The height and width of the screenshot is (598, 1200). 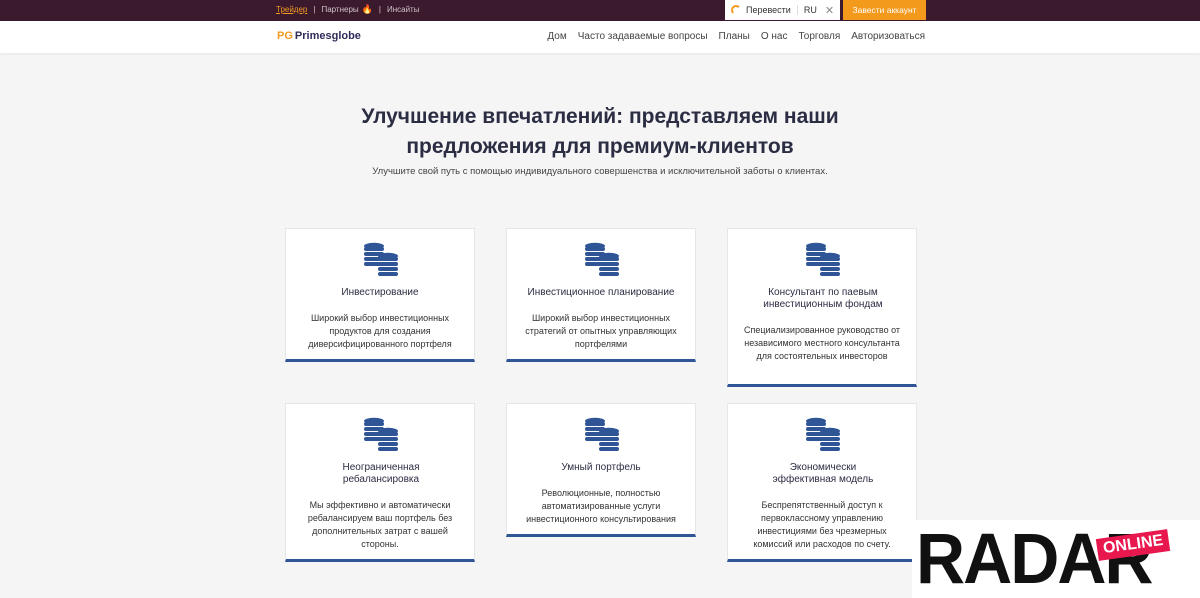 I want to click on card-title: Умный портфель, so click(x=601, y=467).